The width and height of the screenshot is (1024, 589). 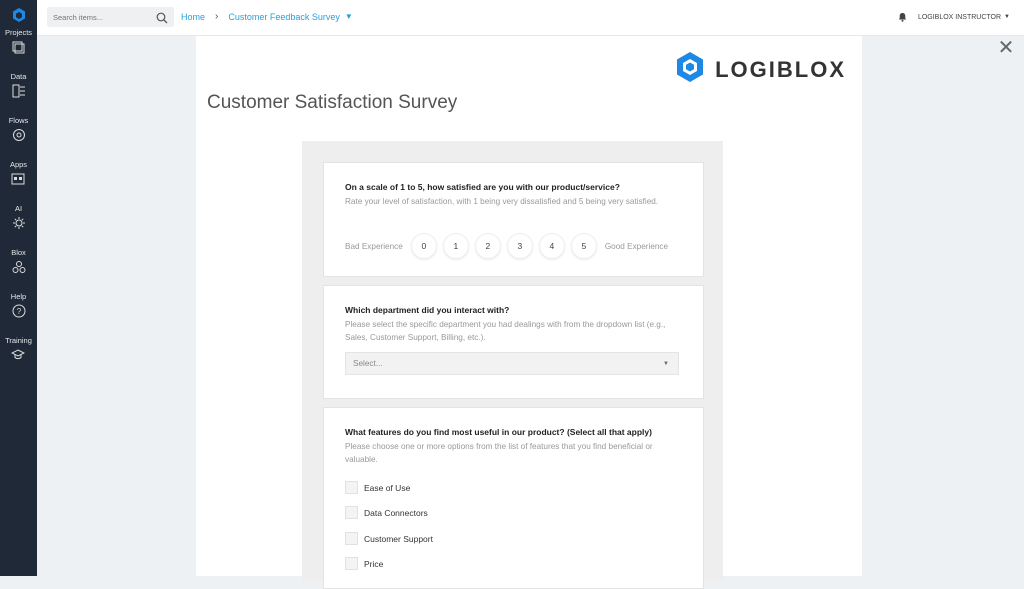 What do you see at coordinates (455, 246) in the screenshot?
I see `rating-option-1: 1` at bounding box center [455, 246].